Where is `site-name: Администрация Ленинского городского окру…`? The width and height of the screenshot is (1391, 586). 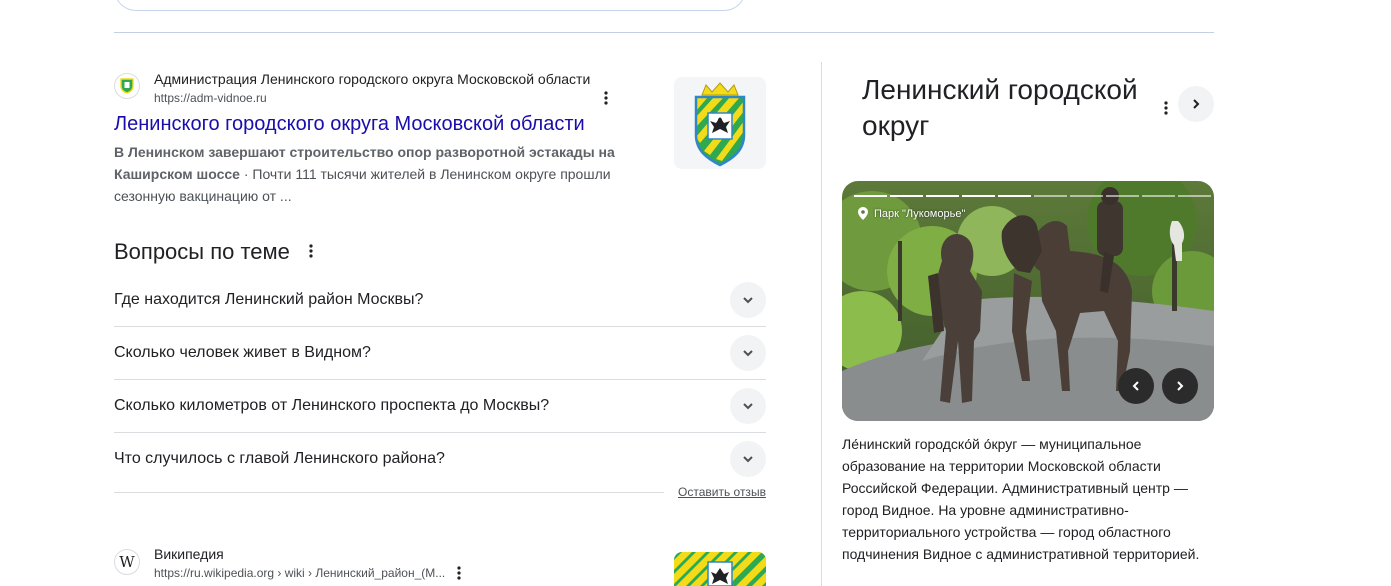 site-name: Администрация Ленинского городского окру… is located at coordinates (372, 79).